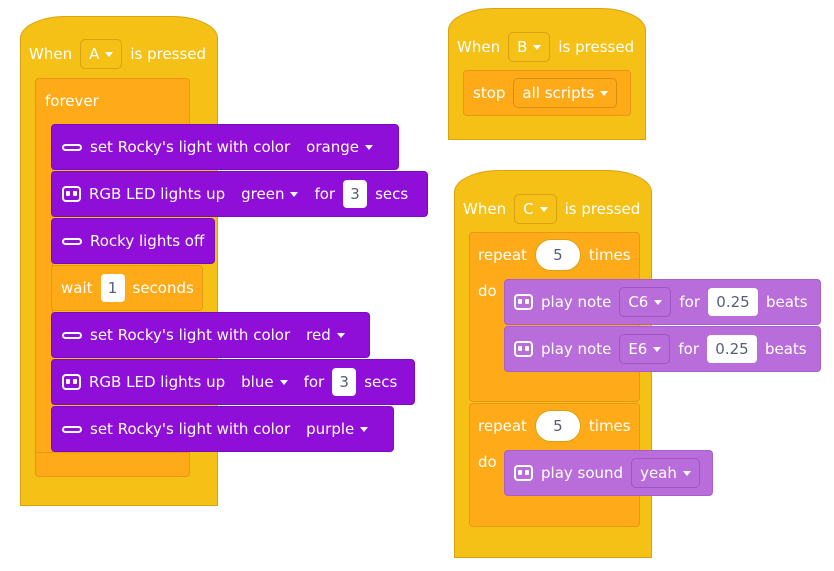  What do you see at coordinates (147, 241) in the screenshot?
I see `block-label: Rocky lights off` at bounding box center [147, 241].